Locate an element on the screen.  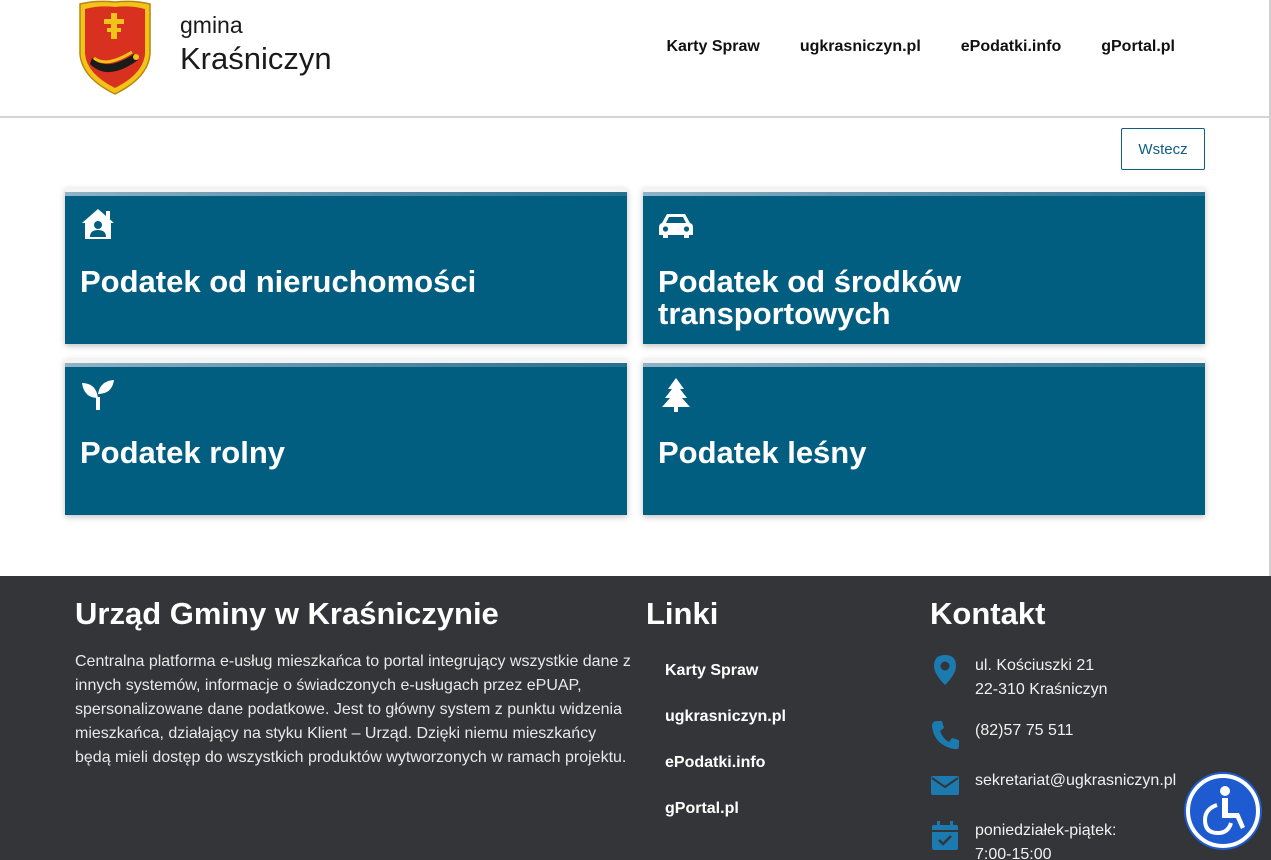
tile-title: Podatek rolny is located at coordinates (182, 452).